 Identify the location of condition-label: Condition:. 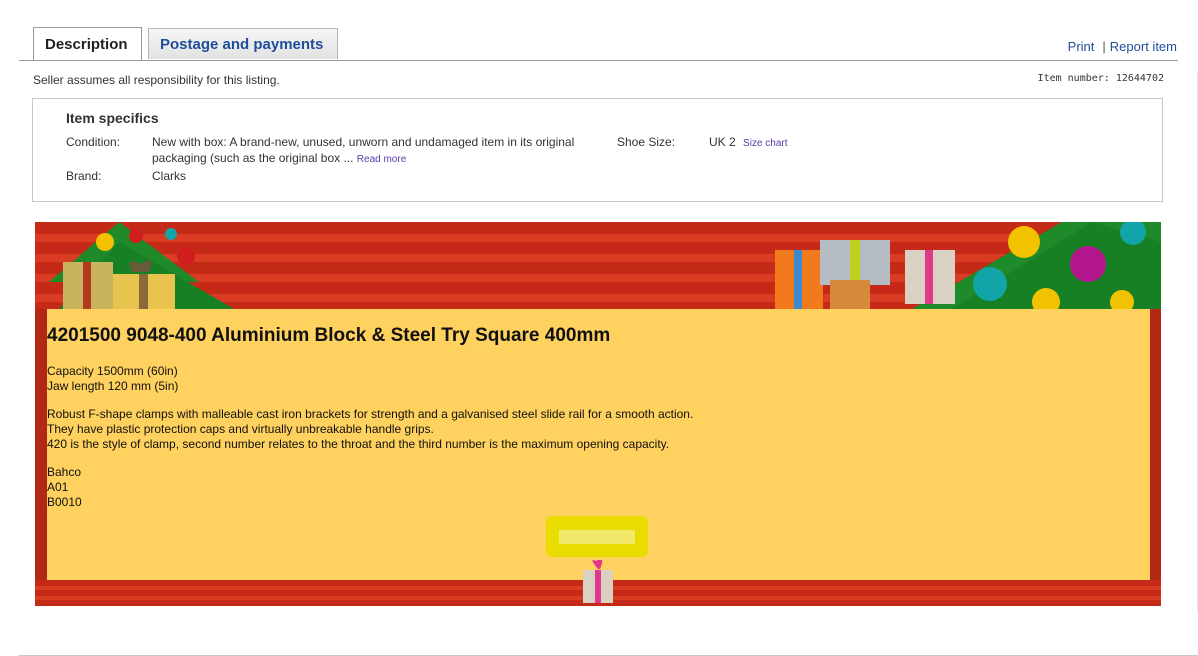
(93, 142).